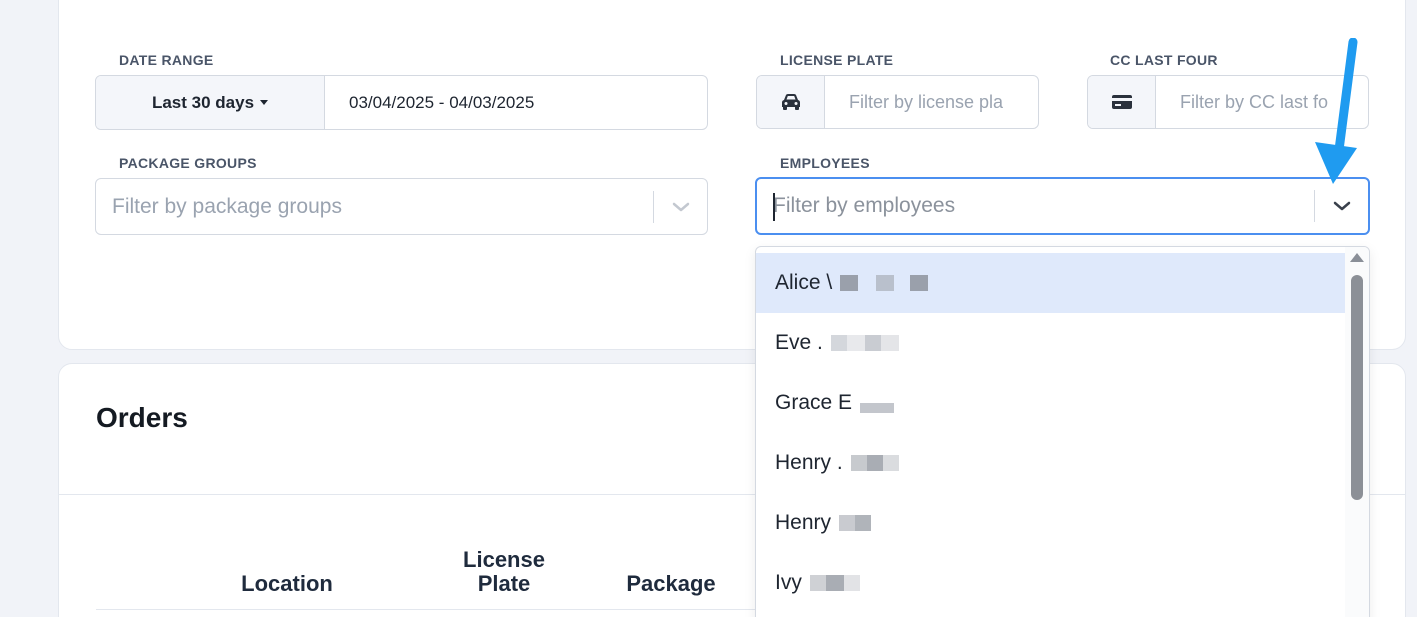  I want to click on license-plate-input: Filter by license pla, so click(914, 102).